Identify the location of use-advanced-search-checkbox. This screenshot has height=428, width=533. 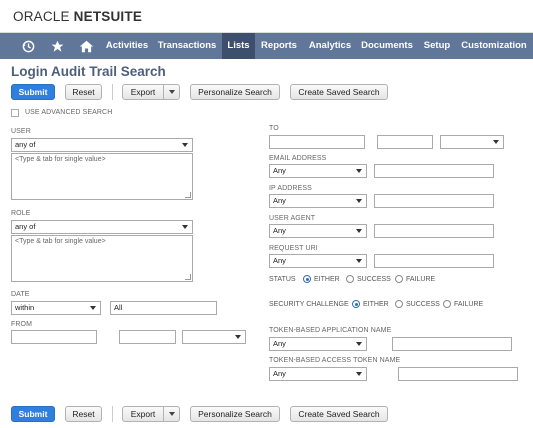
(15, 113).